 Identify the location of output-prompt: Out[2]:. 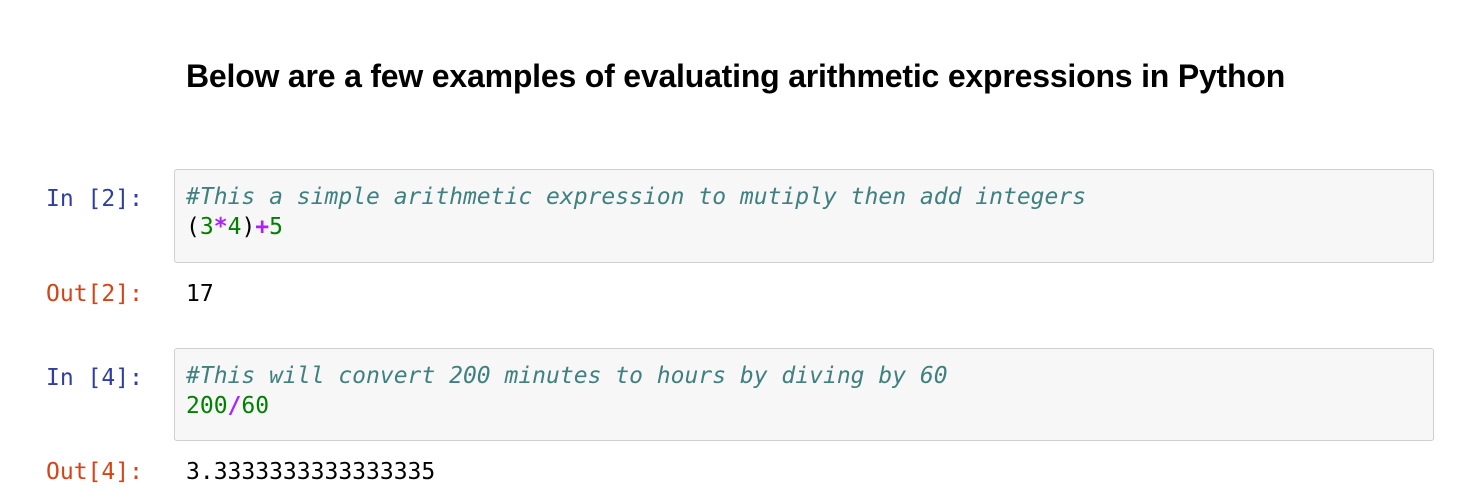
(94, 294).